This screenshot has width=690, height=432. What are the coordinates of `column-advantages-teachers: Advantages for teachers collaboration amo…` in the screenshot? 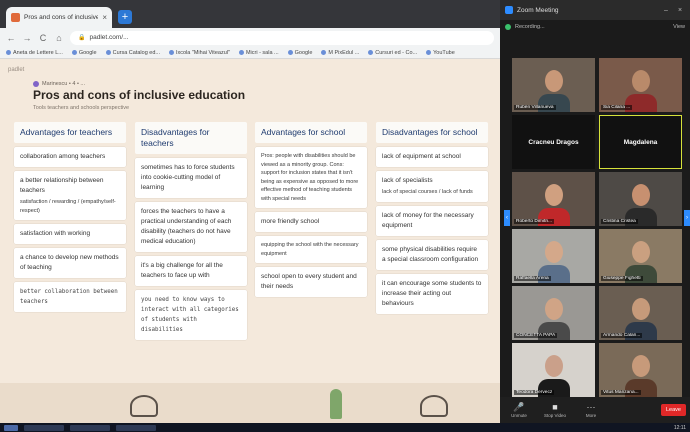 It's located at (70, 219).